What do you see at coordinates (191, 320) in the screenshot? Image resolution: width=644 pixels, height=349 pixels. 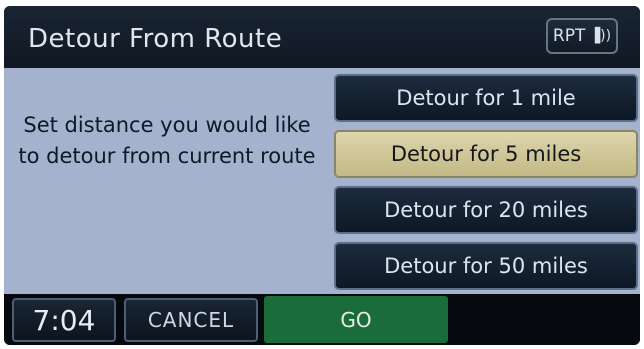 I see `cancel-button: CANCEL` at bounding box center [191, 320].